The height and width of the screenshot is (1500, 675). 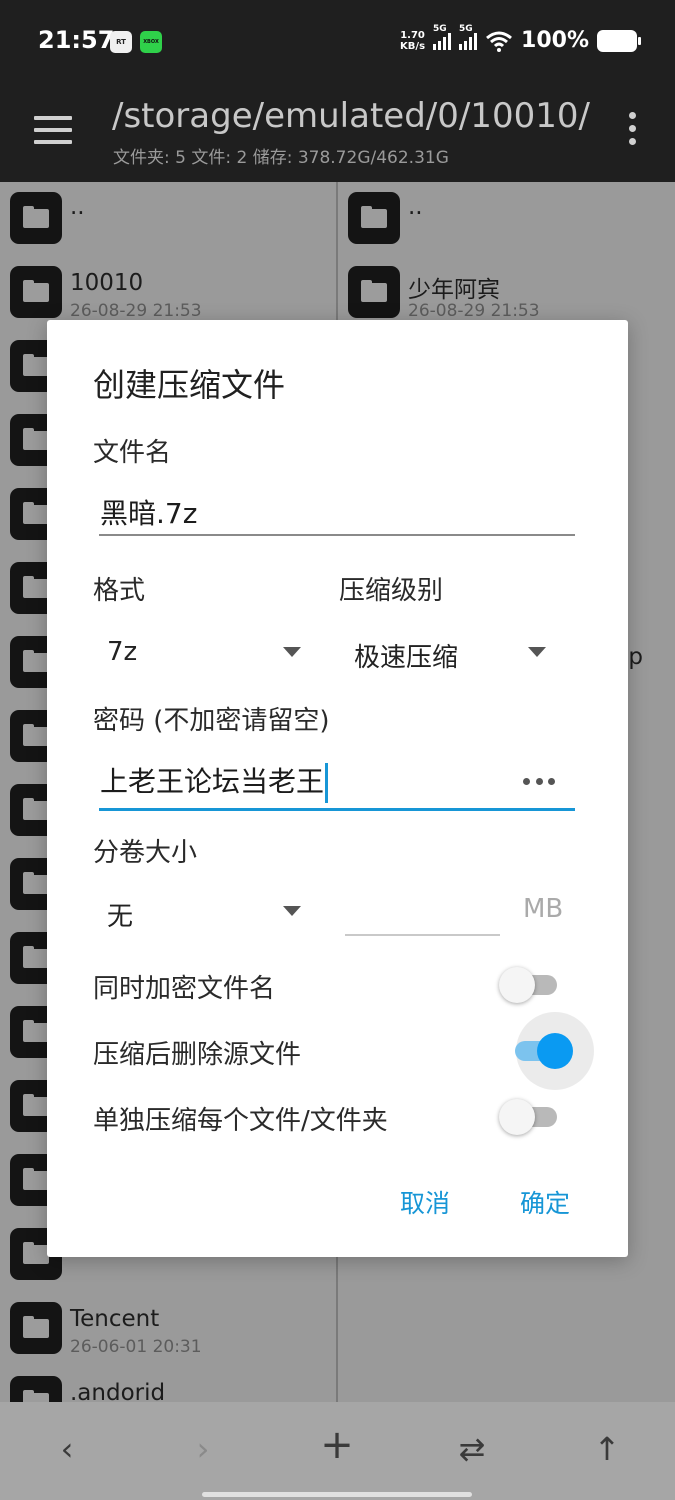 I want to click on filename-underline, so click(x=337, y=535).